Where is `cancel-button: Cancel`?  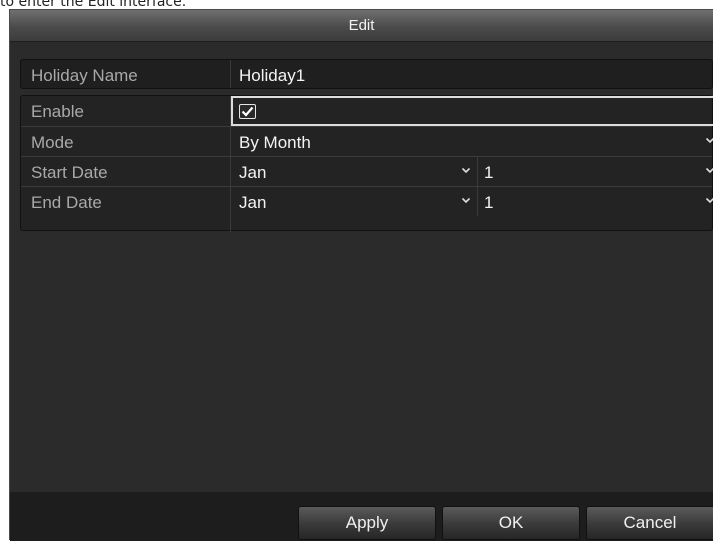
cancel-button: Cancel is located at coordinates (649, 523).